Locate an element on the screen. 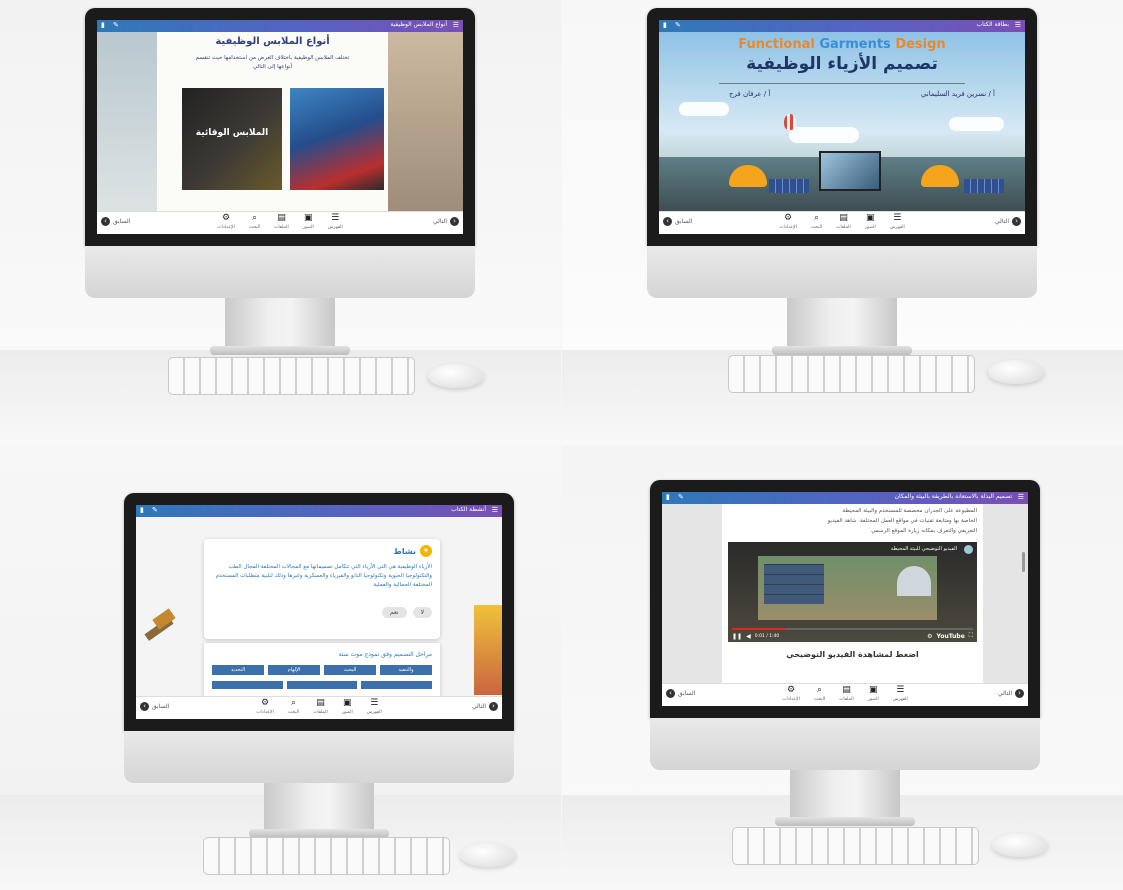  option-button: الإلهام is located at coordinates (294, 670).